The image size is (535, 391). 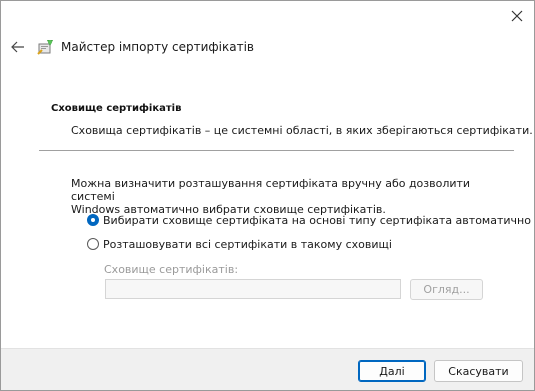 What do you see at coordinates (478, 371) in the screenshot?
I see `cancel-button: Скасувати` at bounding box center [478, 371].